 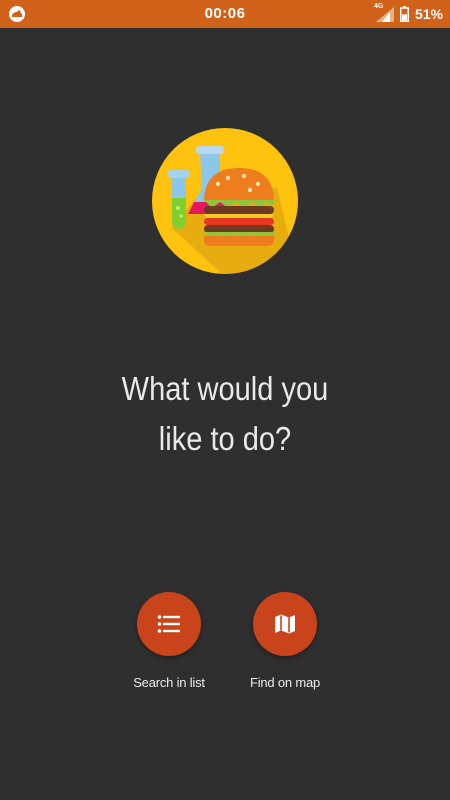 What do you see at coordinates (404, 14) in the screenshot?
I see `battery-icon` at bounding box center [404, 14].